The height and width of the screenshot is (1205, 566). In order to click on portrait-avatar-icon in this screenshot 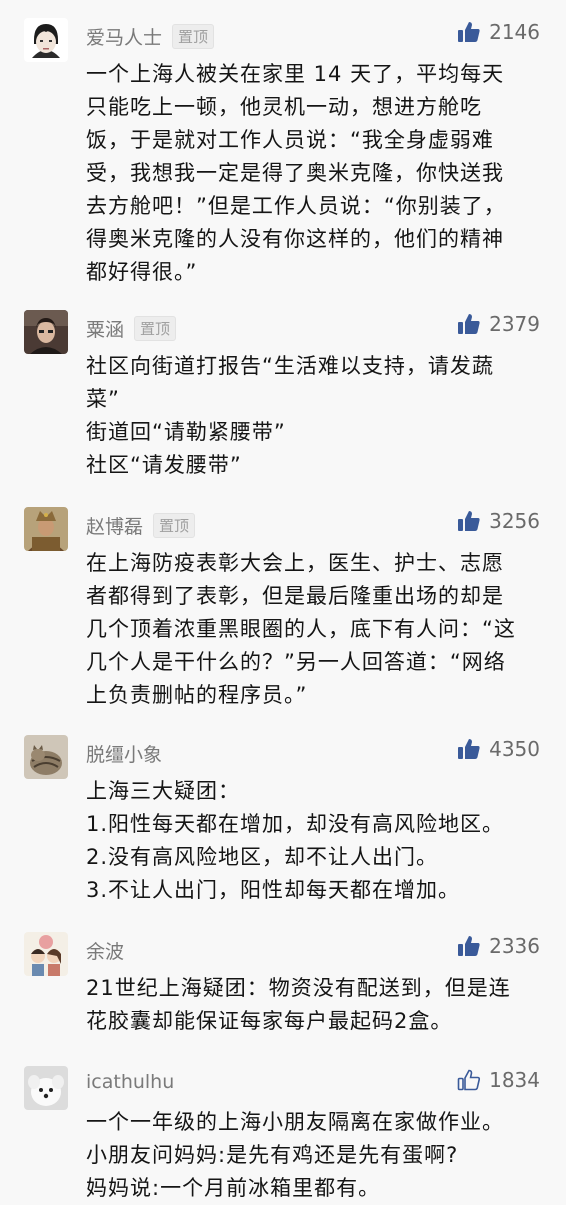, I will do `click(46, 332)`.